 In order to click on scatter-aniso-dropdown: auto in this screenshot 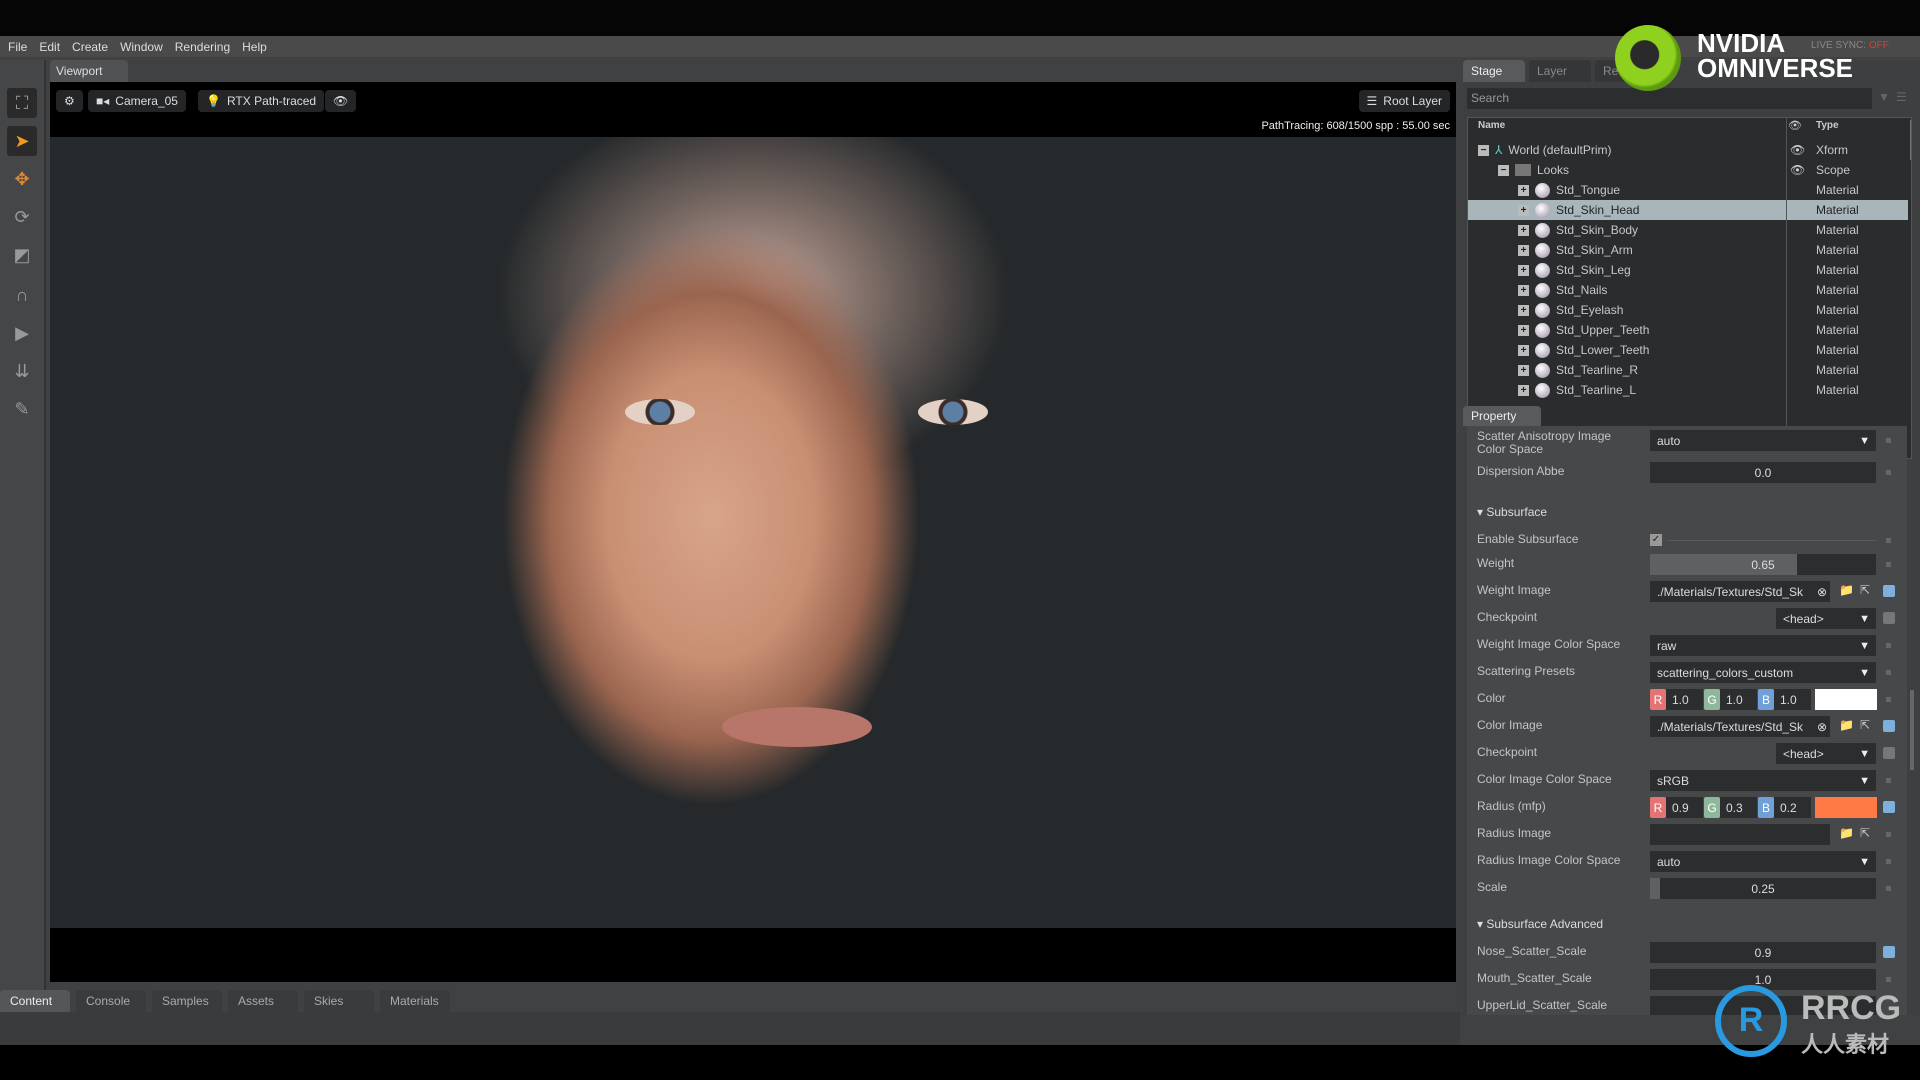, I will do `click(1763, 440)`.